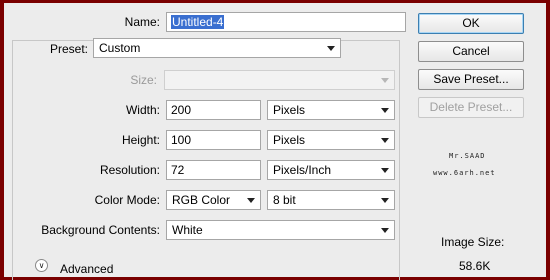  I want to click on watermark-line-1: Mr.SAAD, so click(467, 156).